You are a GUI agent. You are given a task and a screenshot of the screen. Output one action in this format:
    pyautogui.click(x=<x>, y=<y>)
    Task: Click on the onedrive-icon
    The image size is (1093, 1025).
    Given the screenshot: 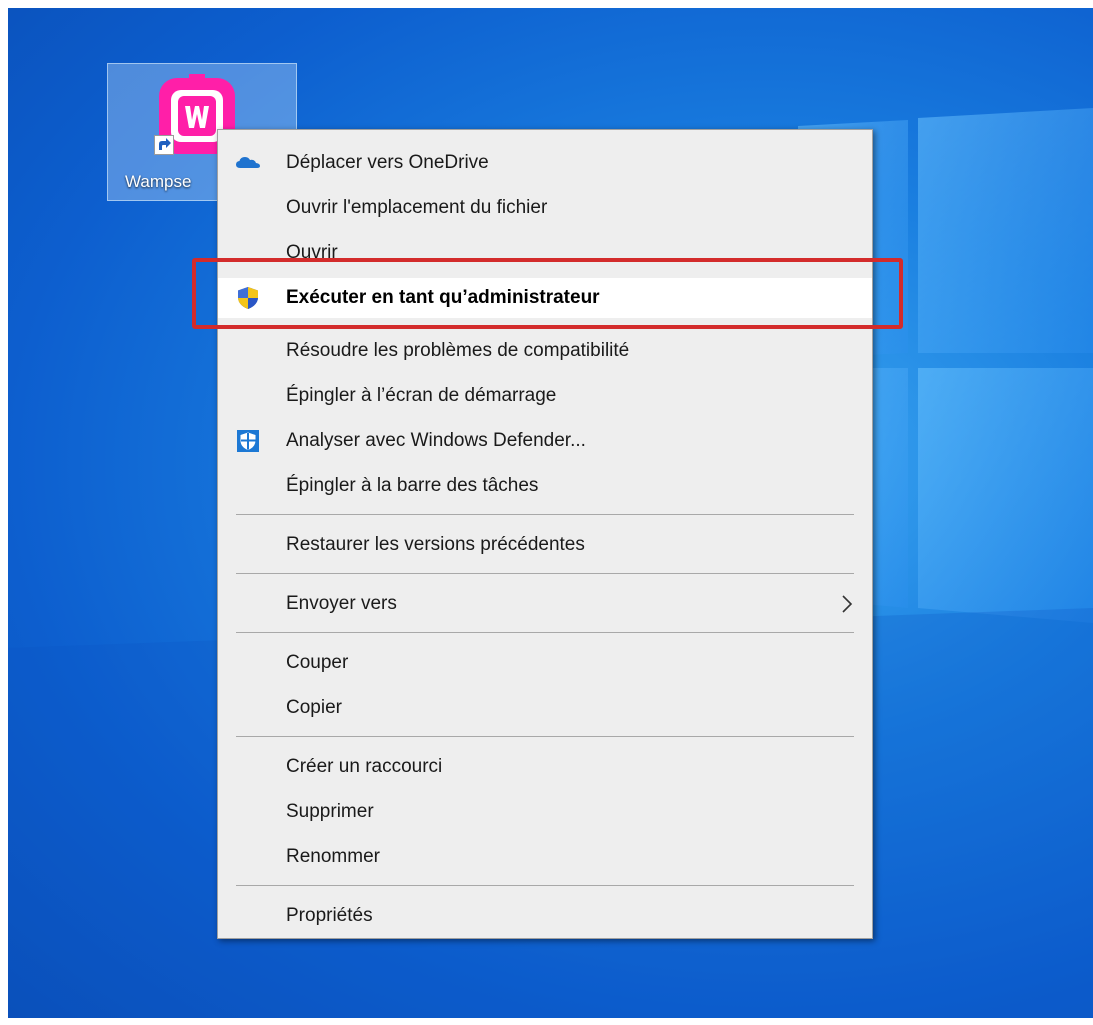 What is the action you would take?
    pyautogui.click(x=248, y=162)
    